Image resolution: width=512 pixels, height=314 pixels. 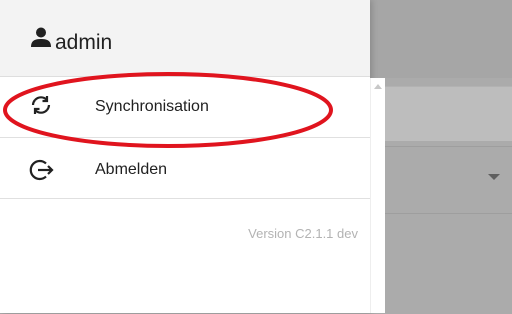 I want to click on dropdown-arrow-icon, so click(x=494, y=177).